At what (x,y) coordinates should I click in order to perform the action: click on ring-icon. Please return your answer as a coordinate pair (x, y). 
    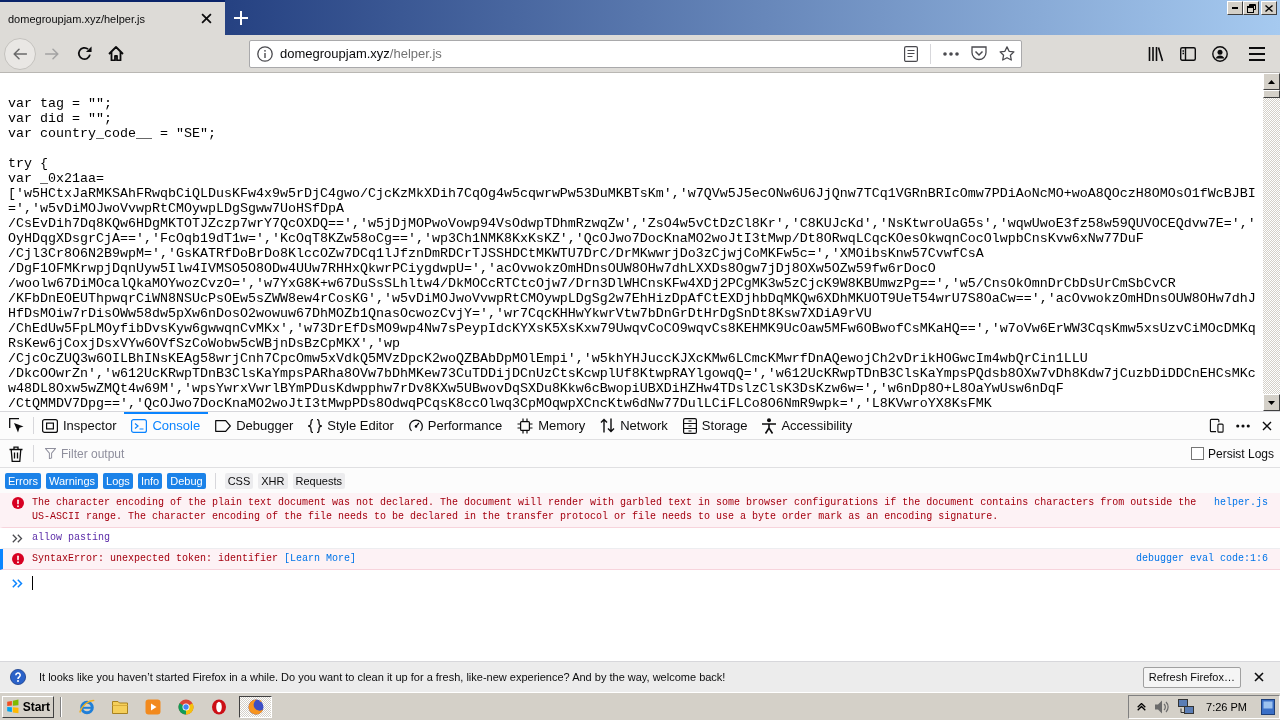
    Looking at the image, I should click on (218, 706).